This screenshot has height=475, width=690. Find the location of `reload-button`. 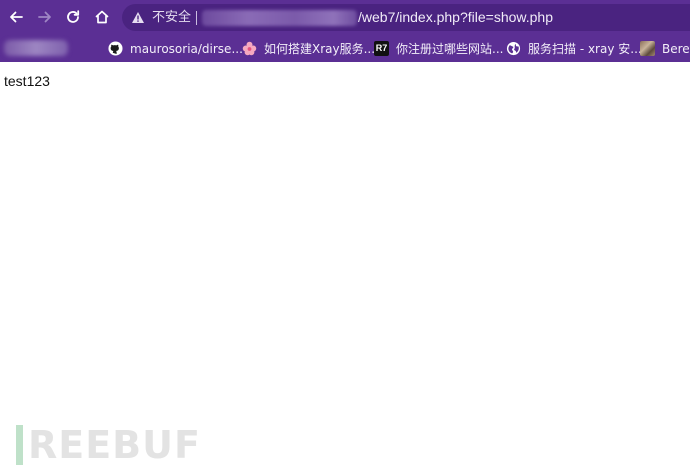

reload-button is located at coordinates (73, 17).